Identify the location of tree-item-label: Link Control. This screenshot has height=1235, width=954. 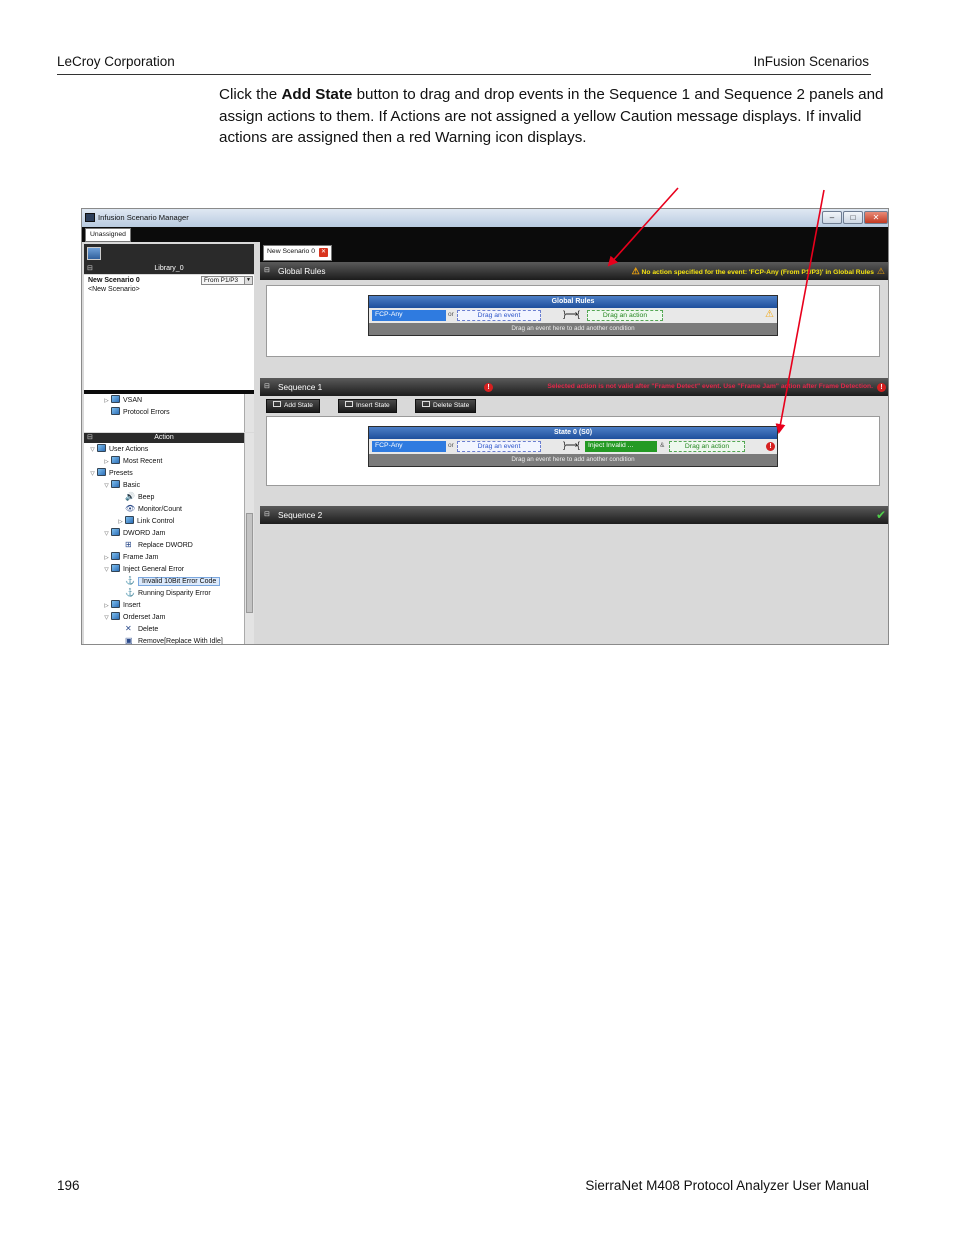
(156, 521).